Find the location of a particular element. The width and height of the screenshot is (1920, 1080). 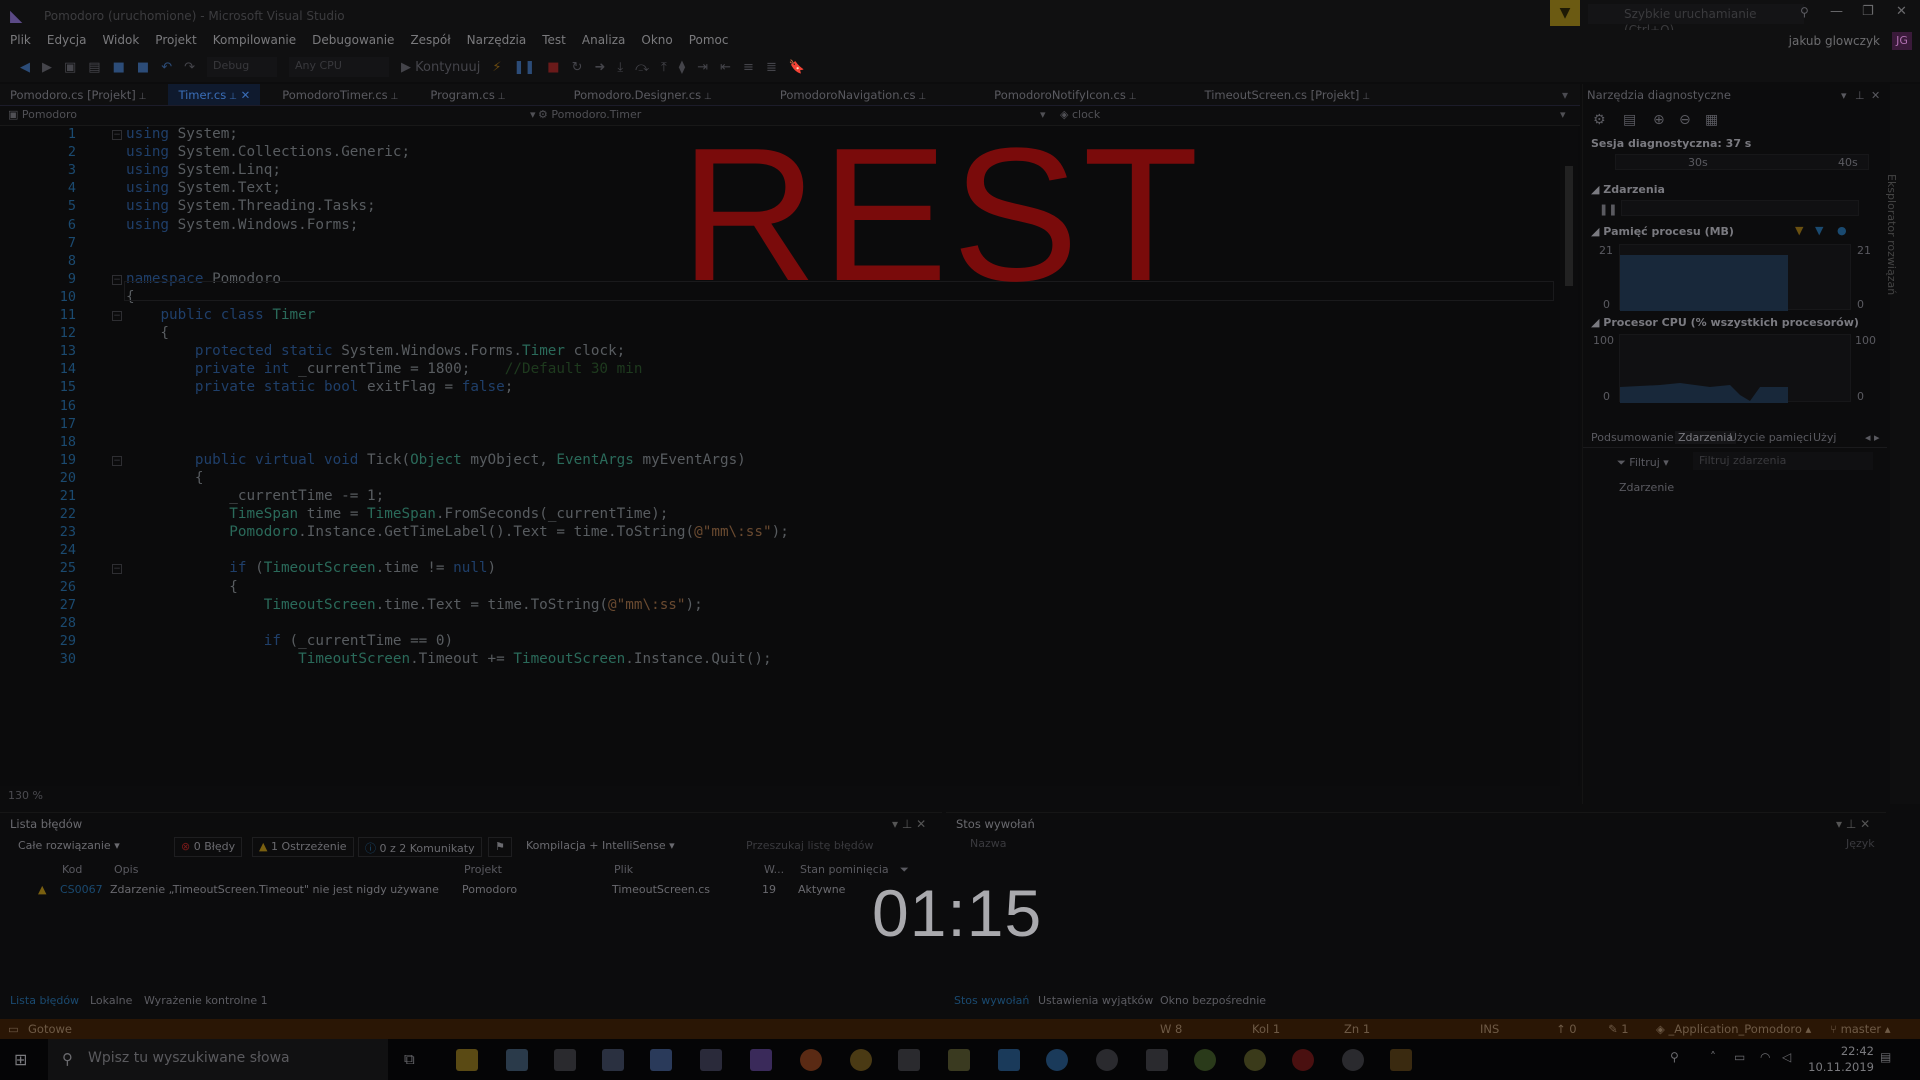

tab-overflow-icon: ▾ is located at coordinates (1565, 95).